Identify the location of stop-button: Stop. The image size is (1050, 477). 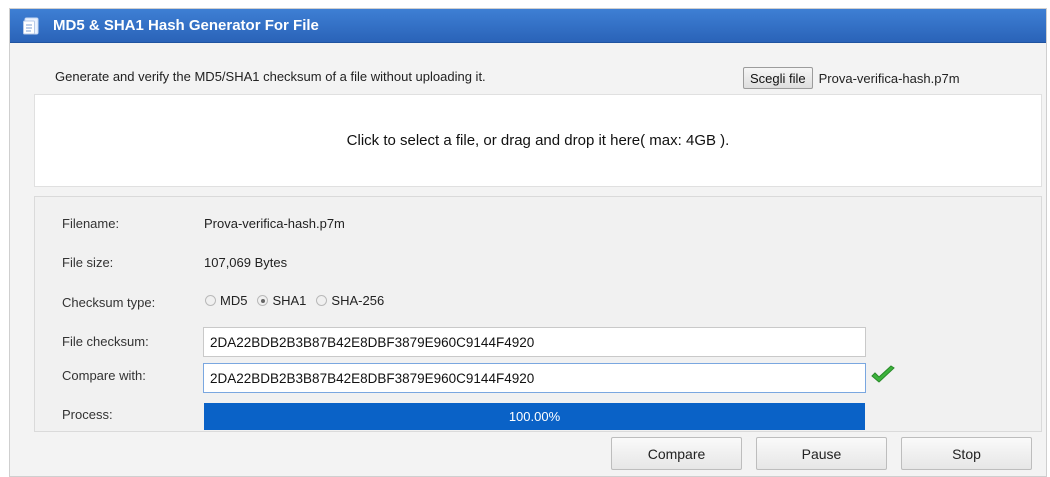
(966, 453).